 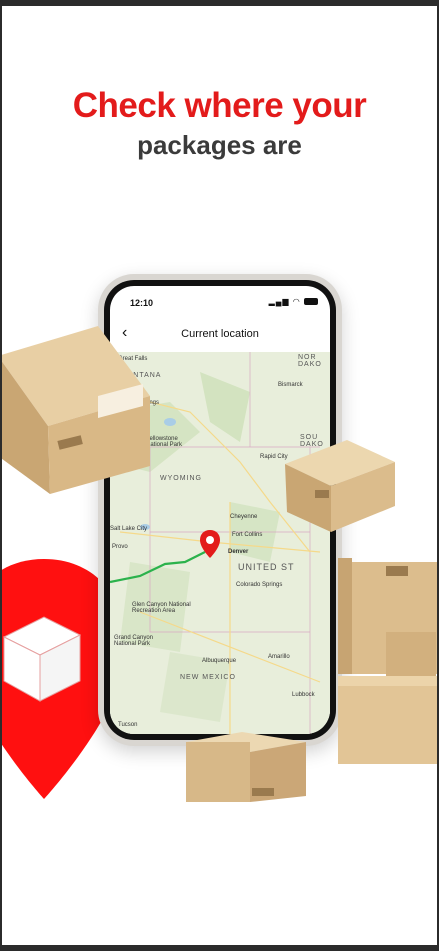 I want to click on map-city-label: Provo, so click(x=120, y=547).